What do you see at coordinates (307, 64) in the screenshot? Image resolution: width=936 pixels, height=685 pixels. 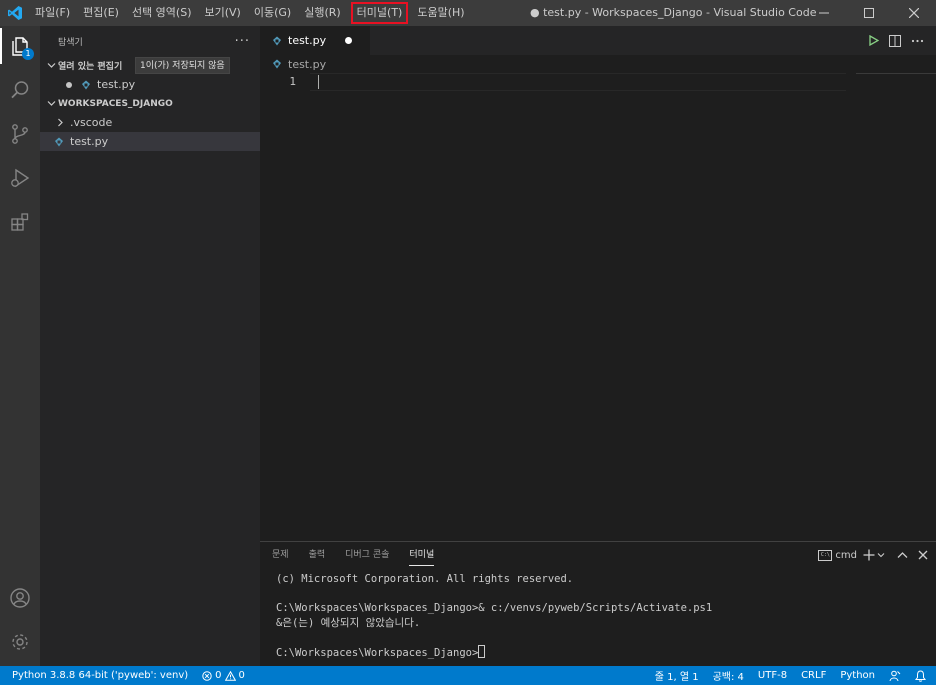 I see `breadcrumb-file: test.py` at bounding box center [307, 64].